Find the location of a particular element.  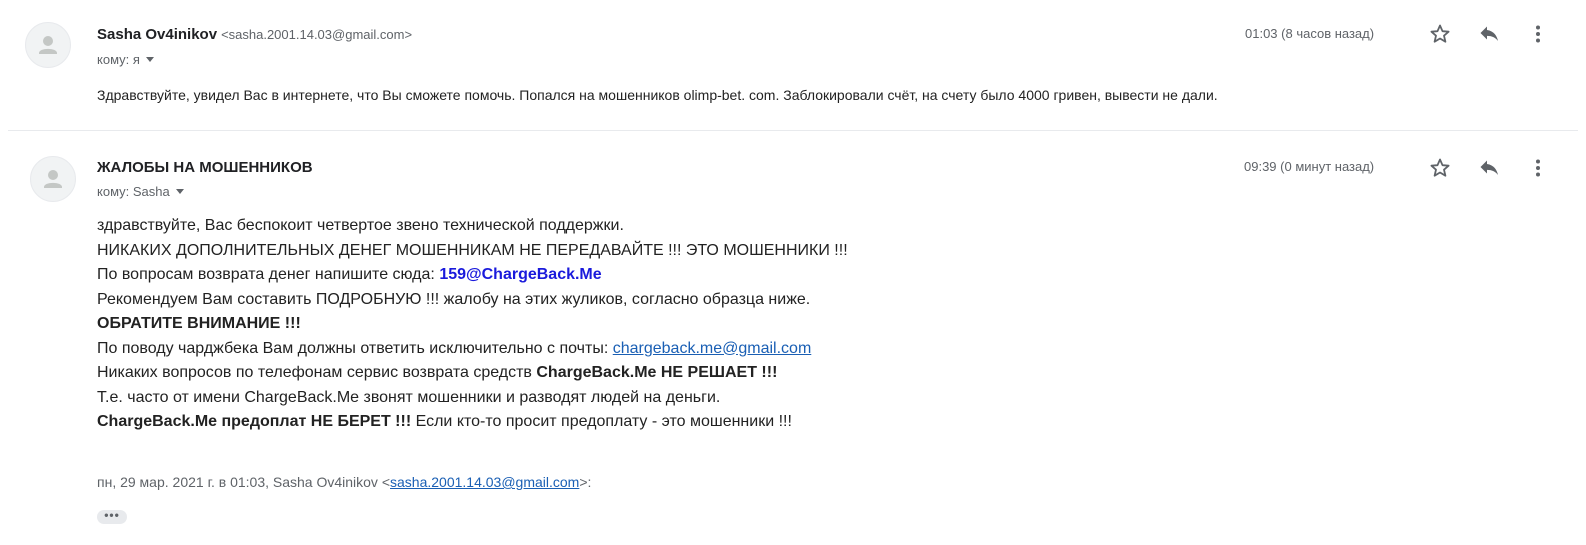

recipient-line: кому: Sasha is located at coordinates (140, 191).